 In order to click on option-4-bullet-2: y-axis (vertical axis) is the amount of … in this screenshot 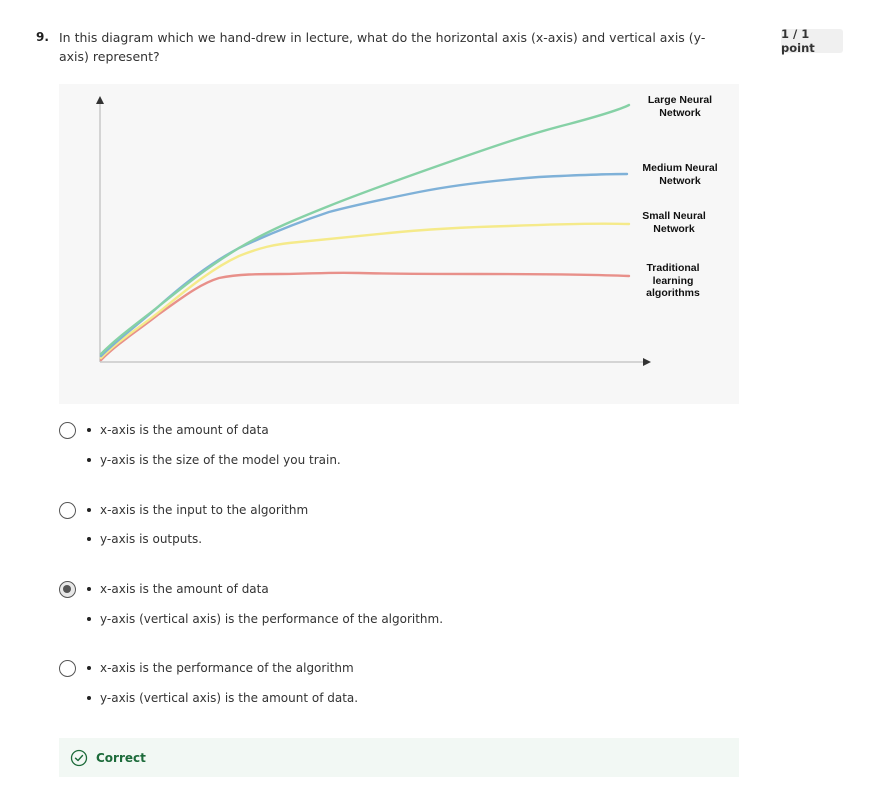, I will do `click(222, 698)`.